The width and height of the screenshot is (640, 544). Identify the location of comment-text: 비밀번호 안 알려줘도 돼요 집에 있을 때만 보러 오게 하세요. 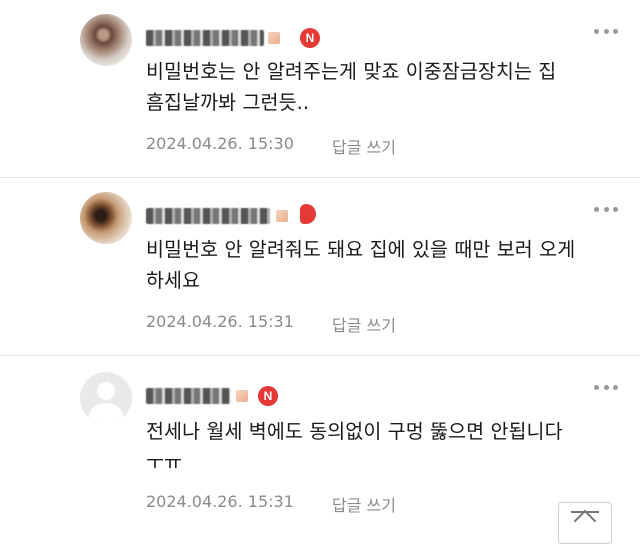
(361, 265).